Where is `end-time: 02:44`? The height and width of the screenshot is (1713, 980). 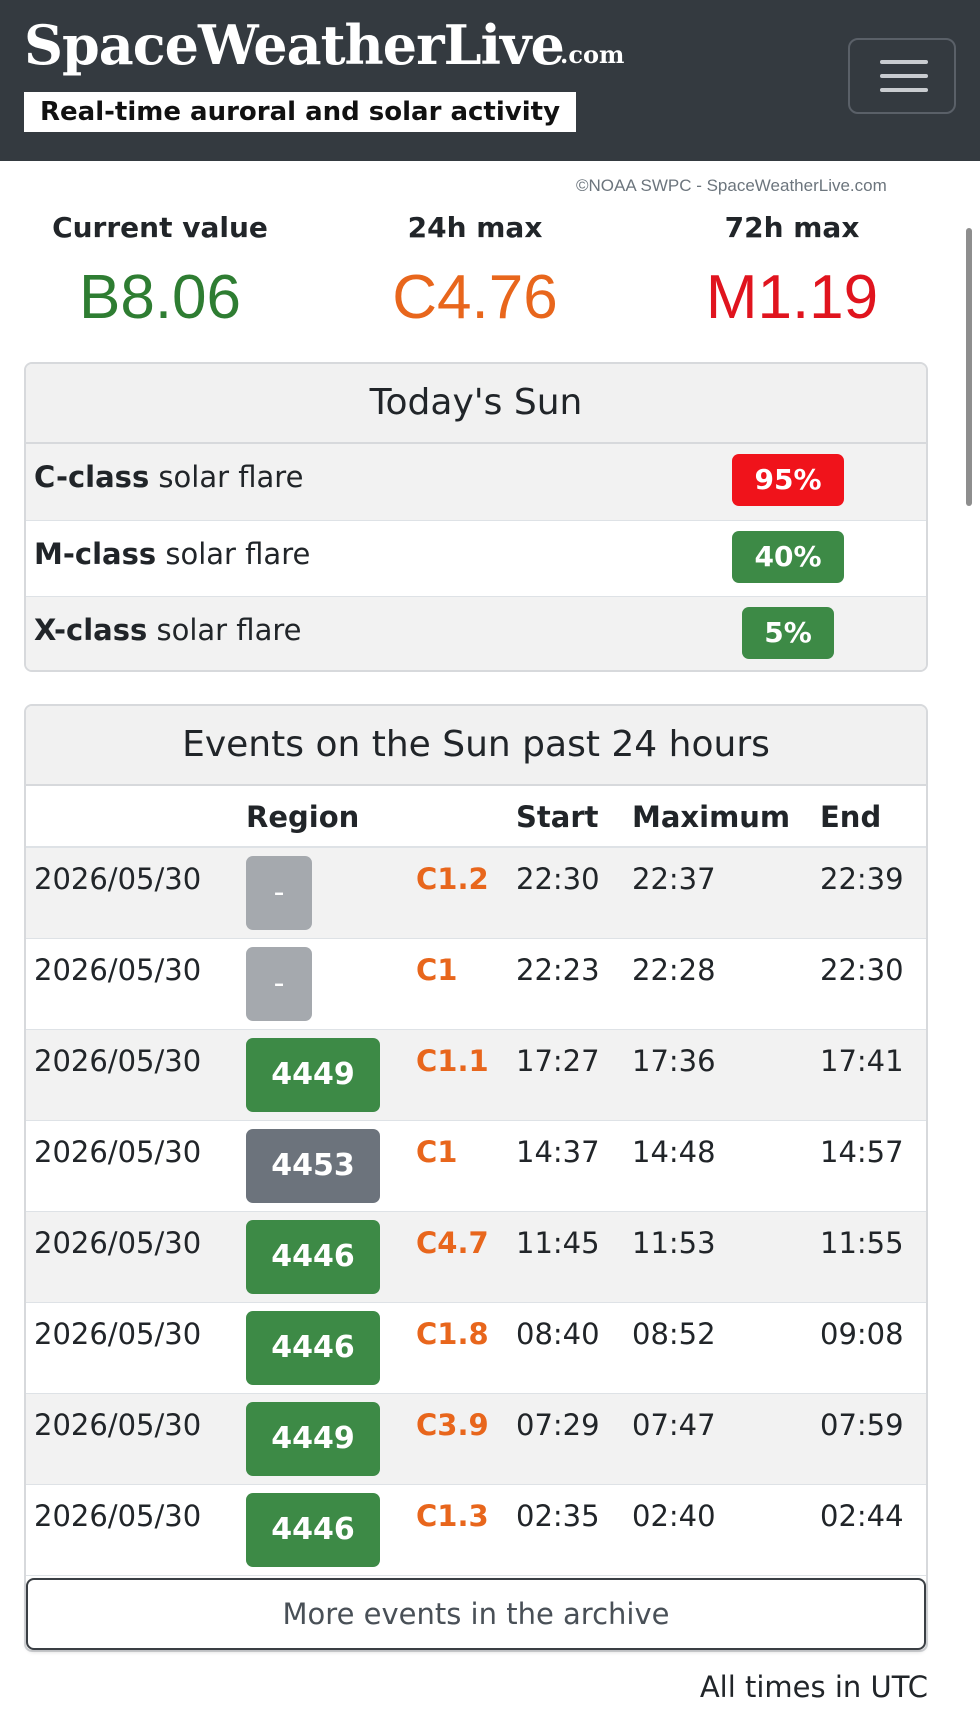 end-time: 02:44 is located at coordinates (862, 1516).